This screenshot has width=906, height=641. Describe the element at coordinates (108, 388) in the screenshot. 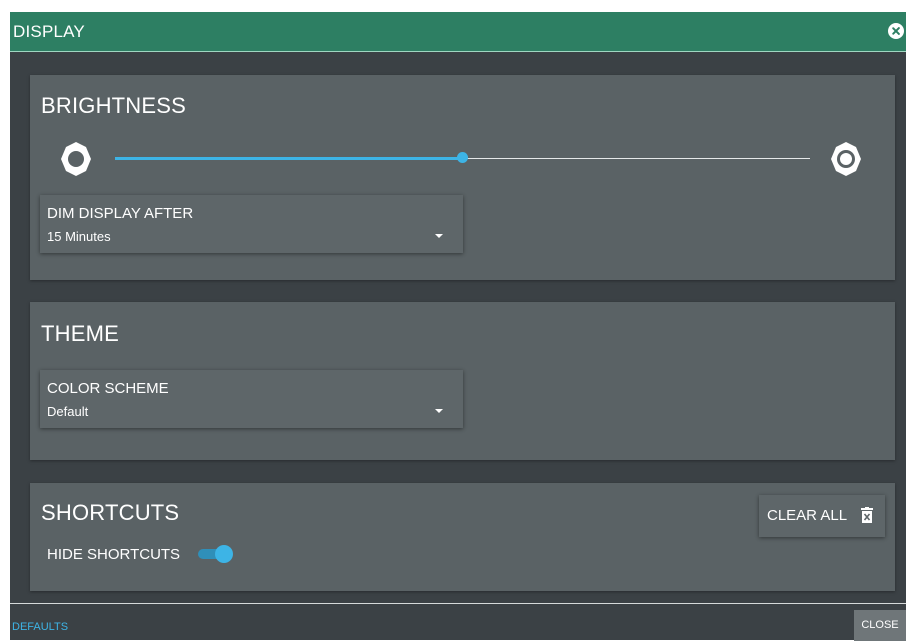

I see `color-scheme-label: COLOR SCHEME` at that location.